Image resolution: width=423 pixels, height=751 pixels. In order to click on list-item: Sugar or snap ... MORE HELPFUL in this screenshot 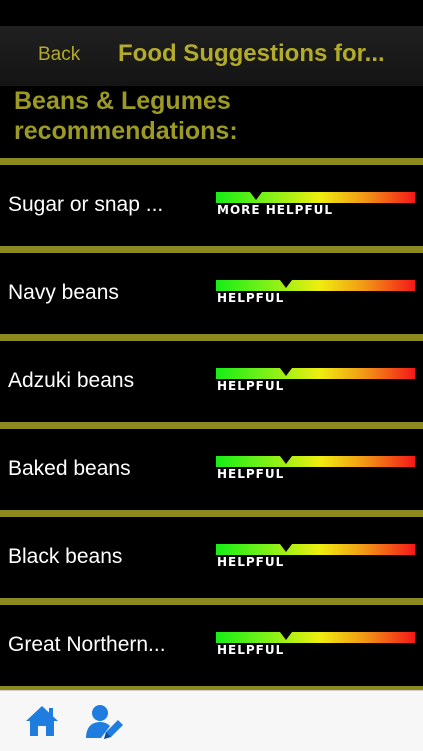, I will do `click(211, 205)`.